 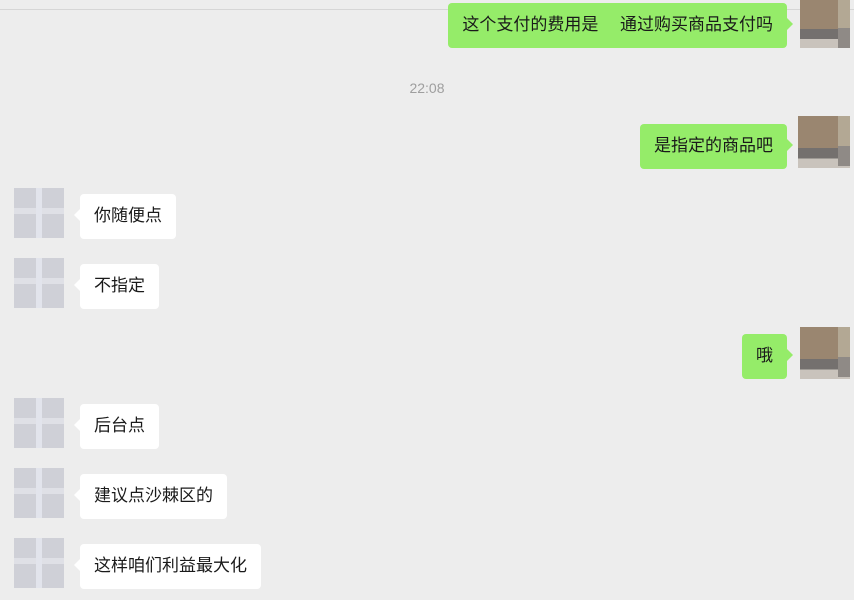 I want to click on message-bubble: 是指定的商品吧, so click(x=716, y=146).